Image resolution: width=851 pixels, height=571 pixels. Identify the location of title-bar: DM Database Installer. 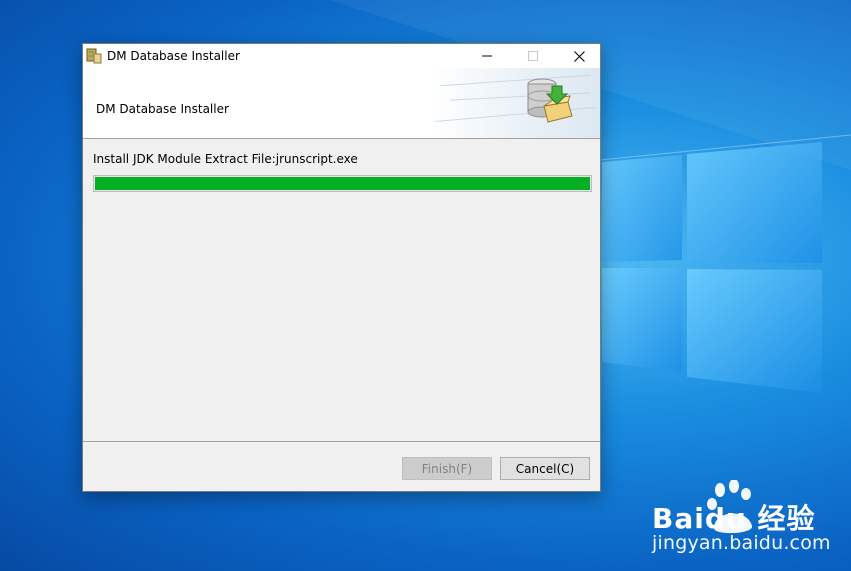
(341, 56).